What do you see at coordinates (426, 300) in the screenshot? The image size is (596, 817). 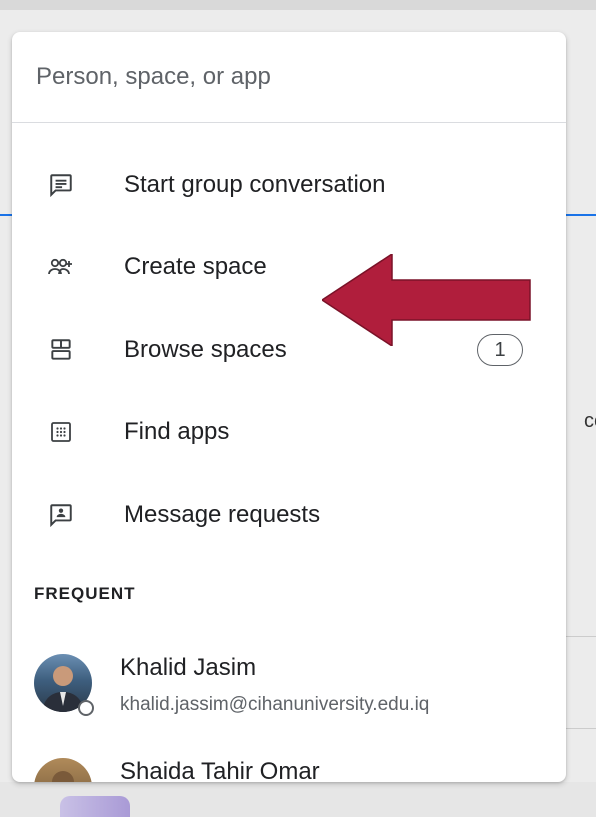 I see `red-arrow-annotation` at bounding box center [426, 300].